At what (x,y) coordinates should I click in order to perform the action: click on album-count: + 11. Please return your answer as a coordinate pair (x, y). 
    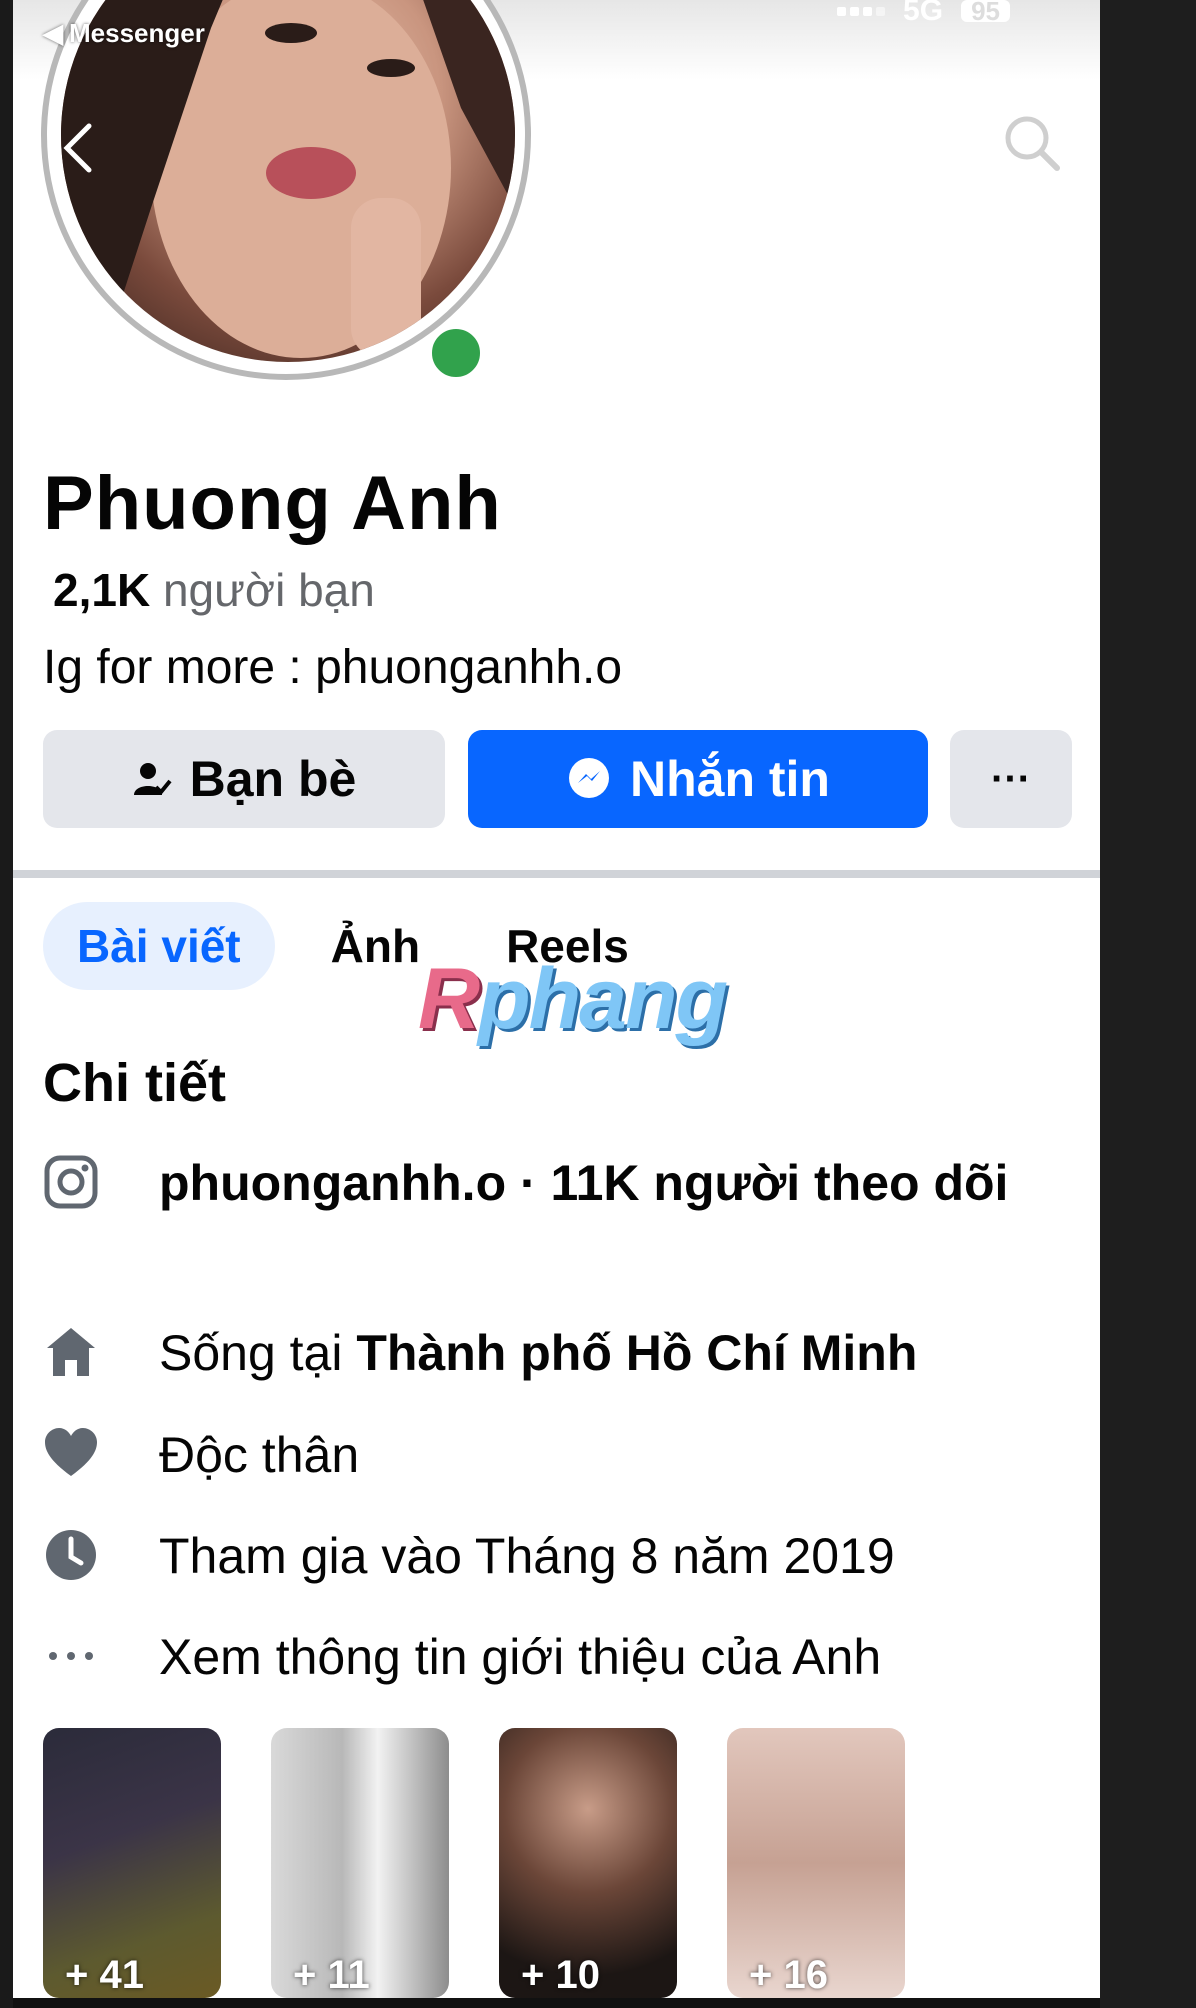
    Looking at the image, I should click on (331, 1975).